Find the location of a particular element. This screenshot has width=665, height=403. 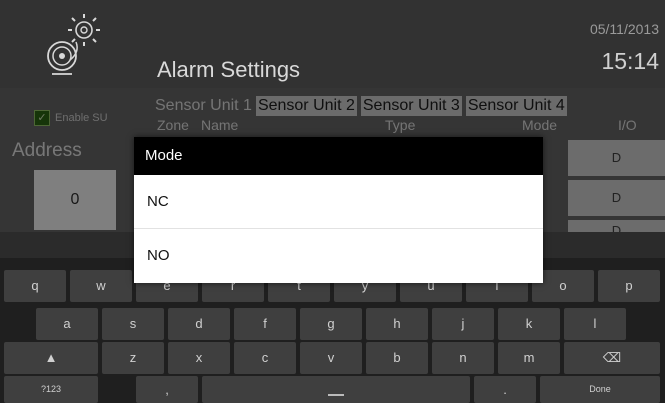

time-readout: 15:14 is located at coordinates (630, 61).